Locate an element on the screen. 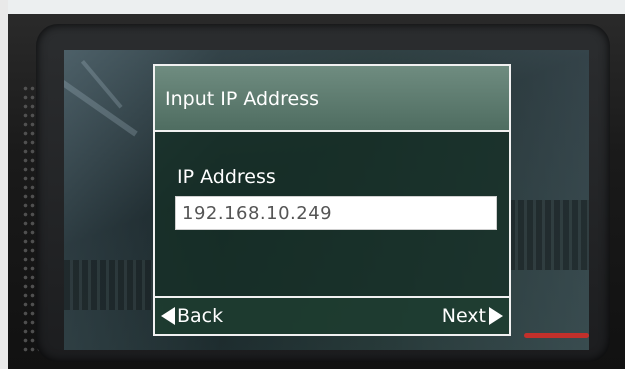 This screenshot has width=625, height=369. background-cable is located at coordinates (556, 335).